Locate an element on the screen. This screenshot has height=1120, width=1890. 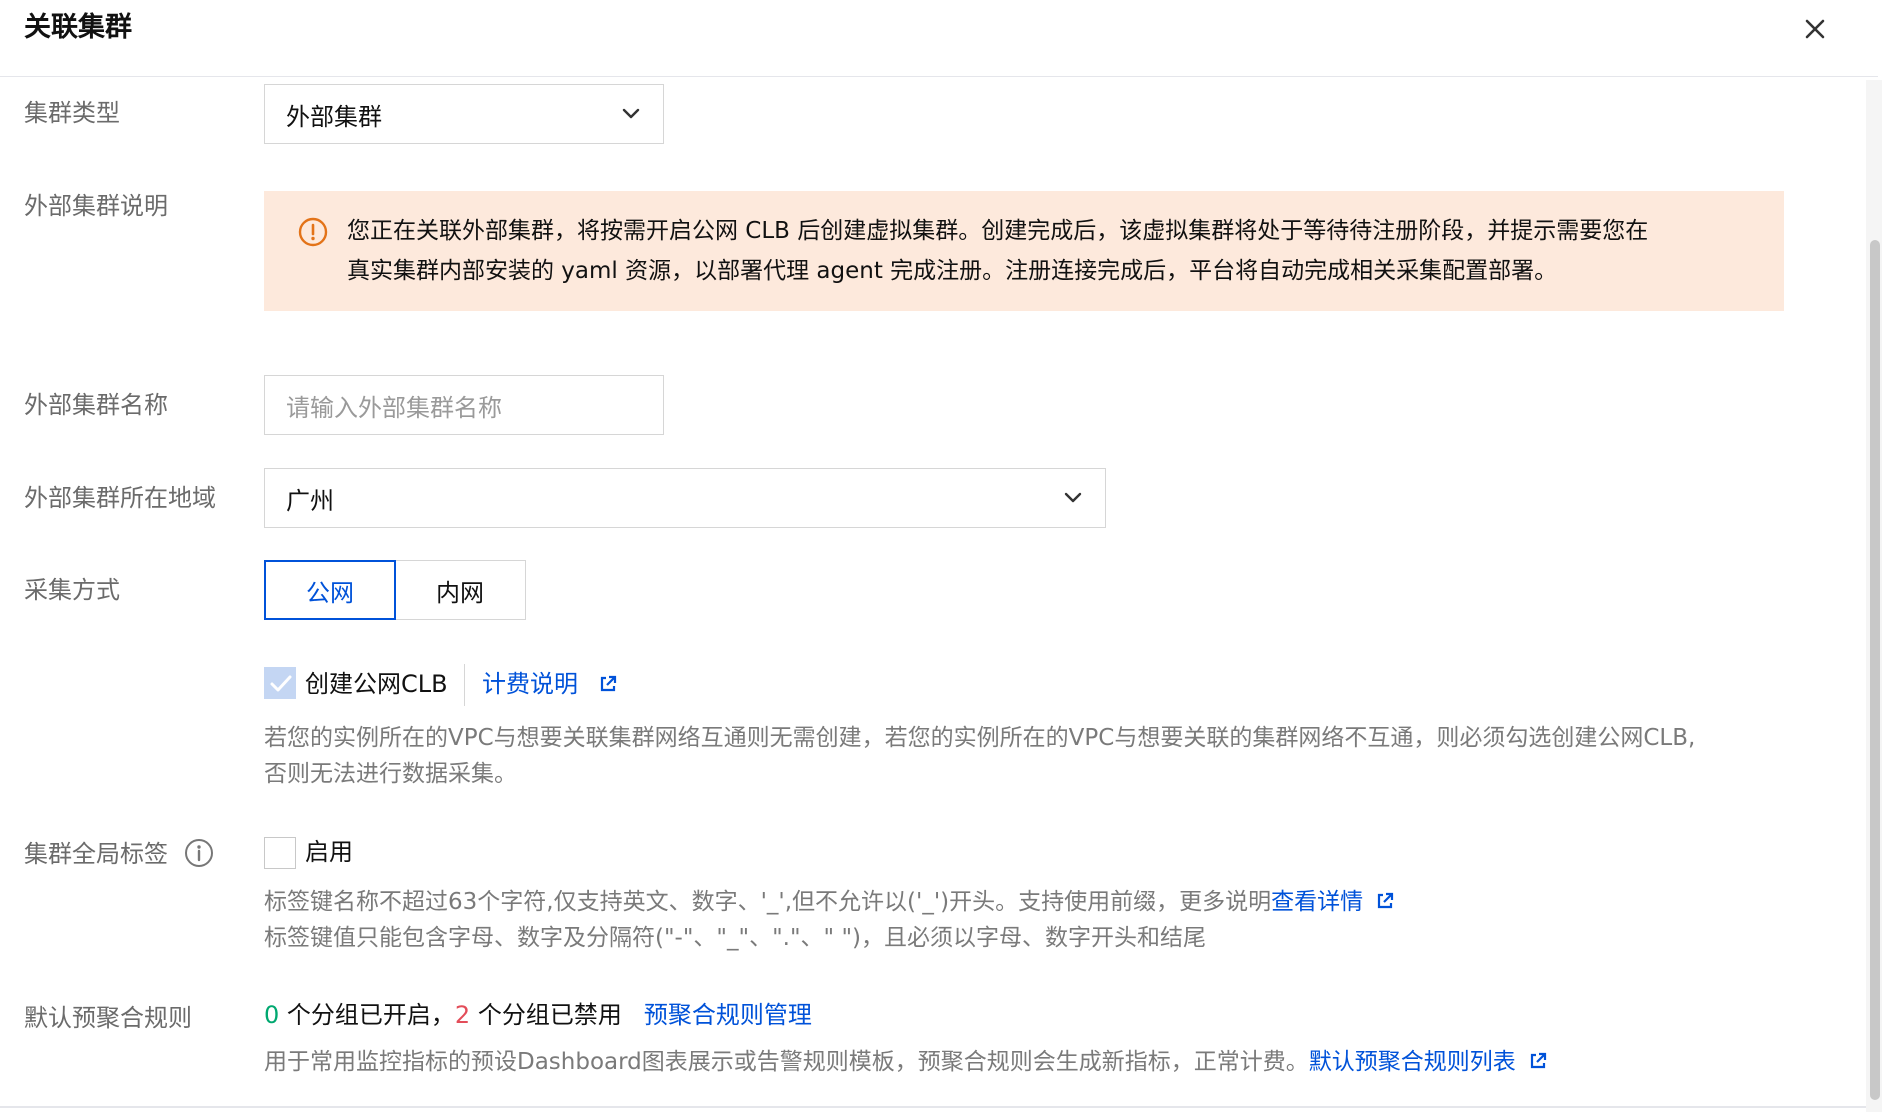
billing-link: 计费说明 is located at coordinates (550, 684).